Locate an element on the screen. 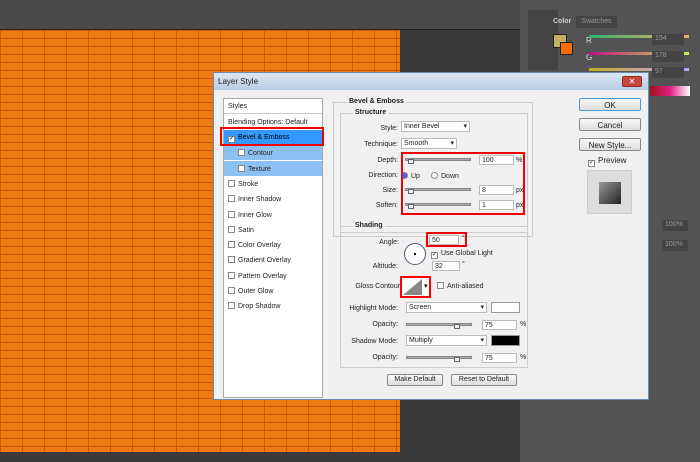  style-item-label: Drop Shadow is located at coordinates (259, 307).